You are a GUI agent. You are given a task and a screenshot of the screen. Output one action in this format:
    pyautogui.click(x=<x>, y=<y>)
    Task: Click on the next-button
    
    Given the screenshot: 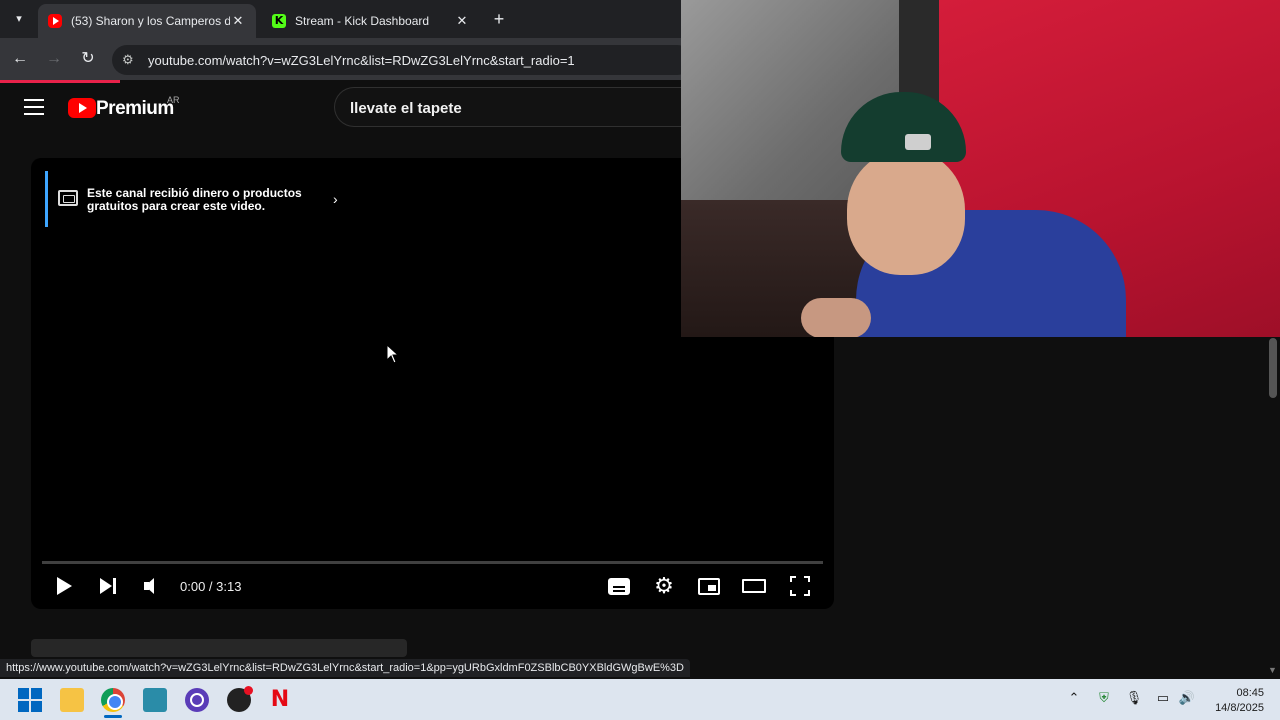 What is the action you would take?
    pyautogui.click(x=108, y=586)
    